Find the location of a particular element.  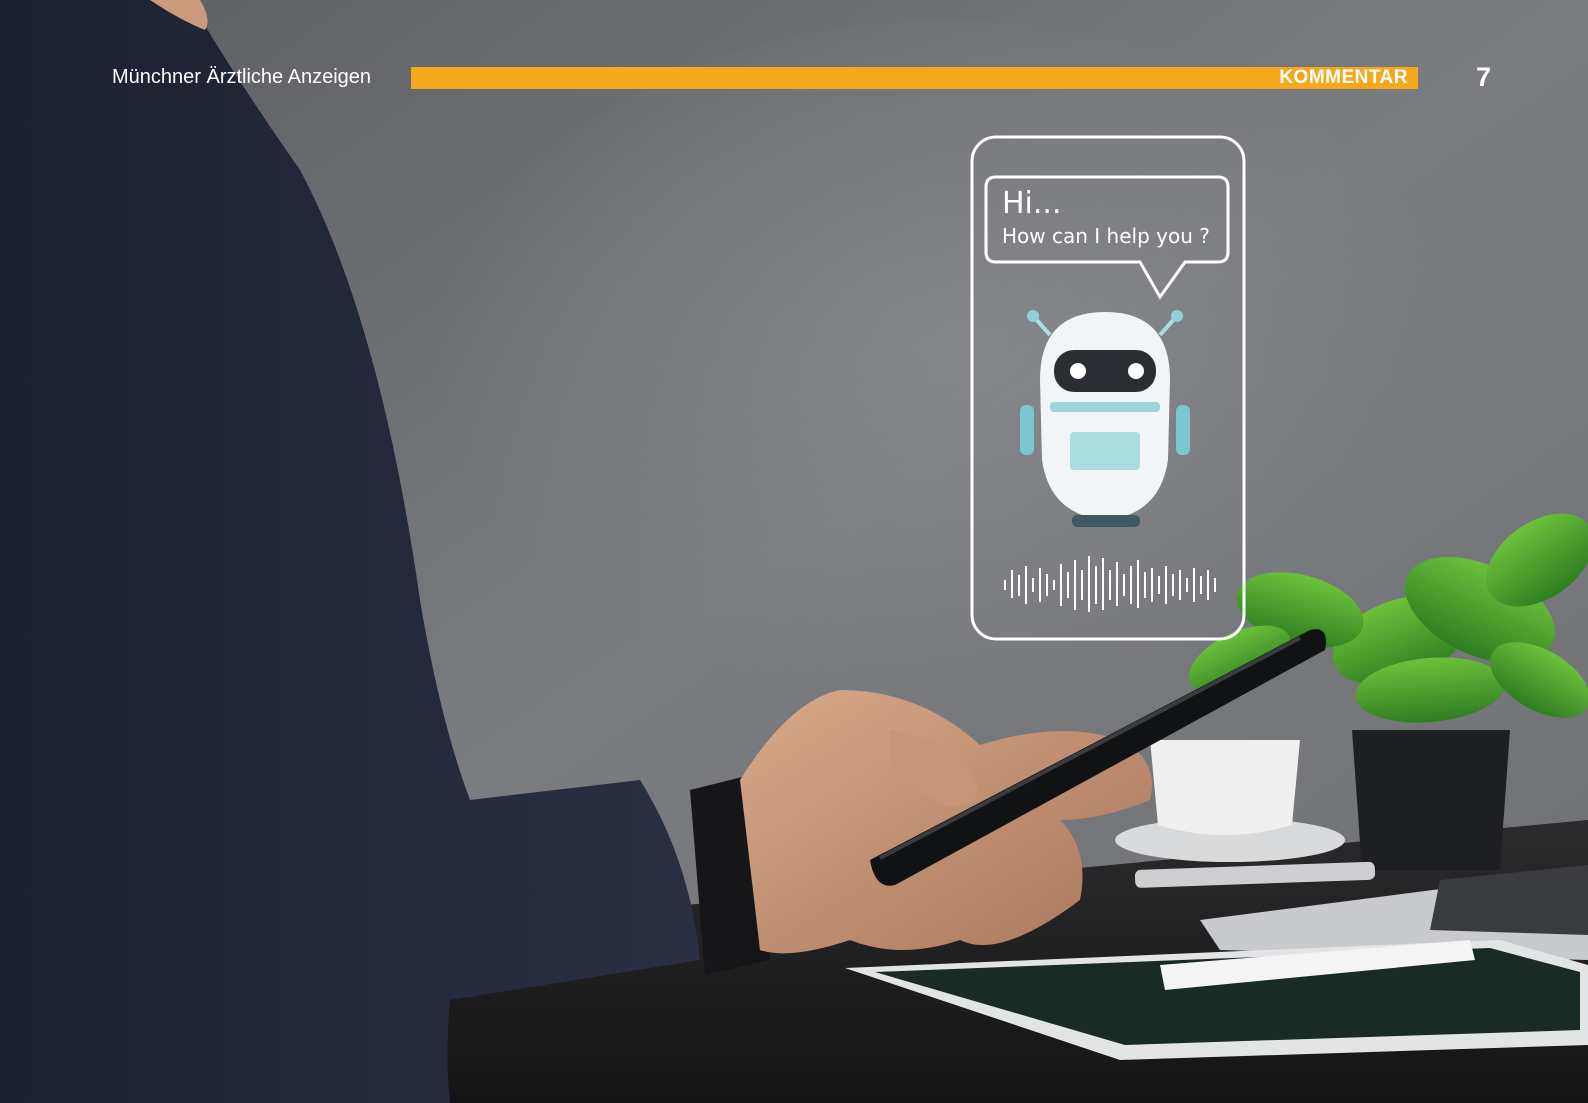

chat-bubble: Hi... How can I help you ? is located at coordinates (1122, 218).